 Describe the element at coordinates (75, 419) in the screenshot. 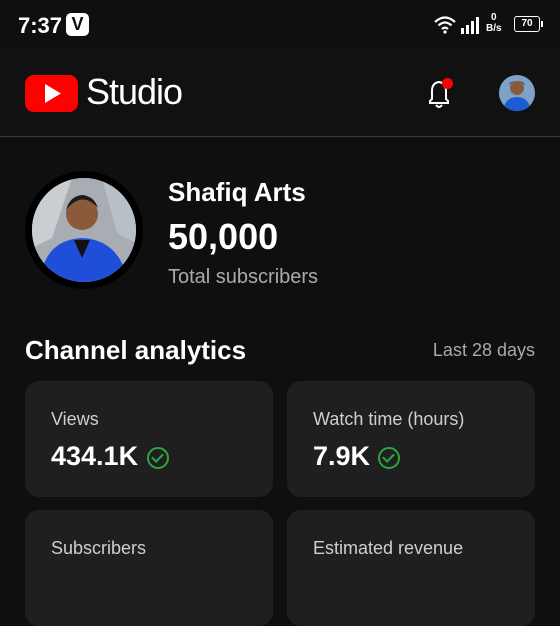

I see `card-label: Views` at that location.